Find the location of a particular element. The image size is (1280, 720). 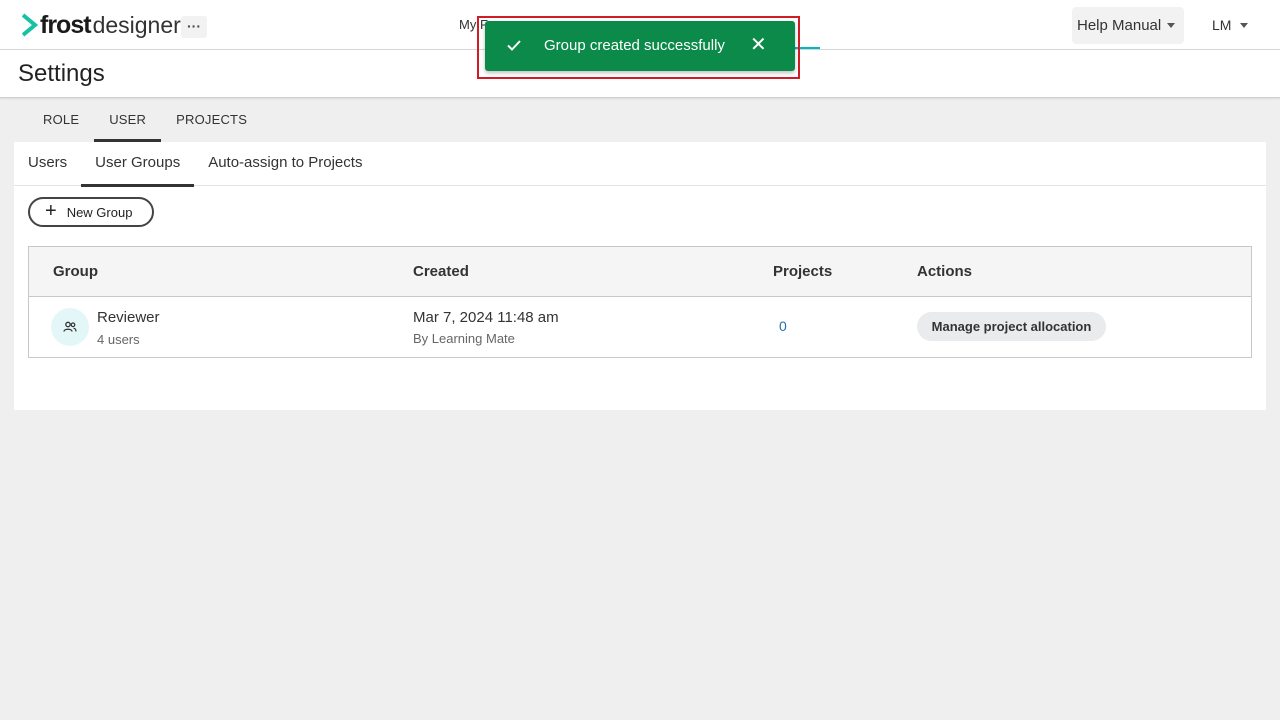

group-user-count: 4 users is located at coordinates (118, 339).